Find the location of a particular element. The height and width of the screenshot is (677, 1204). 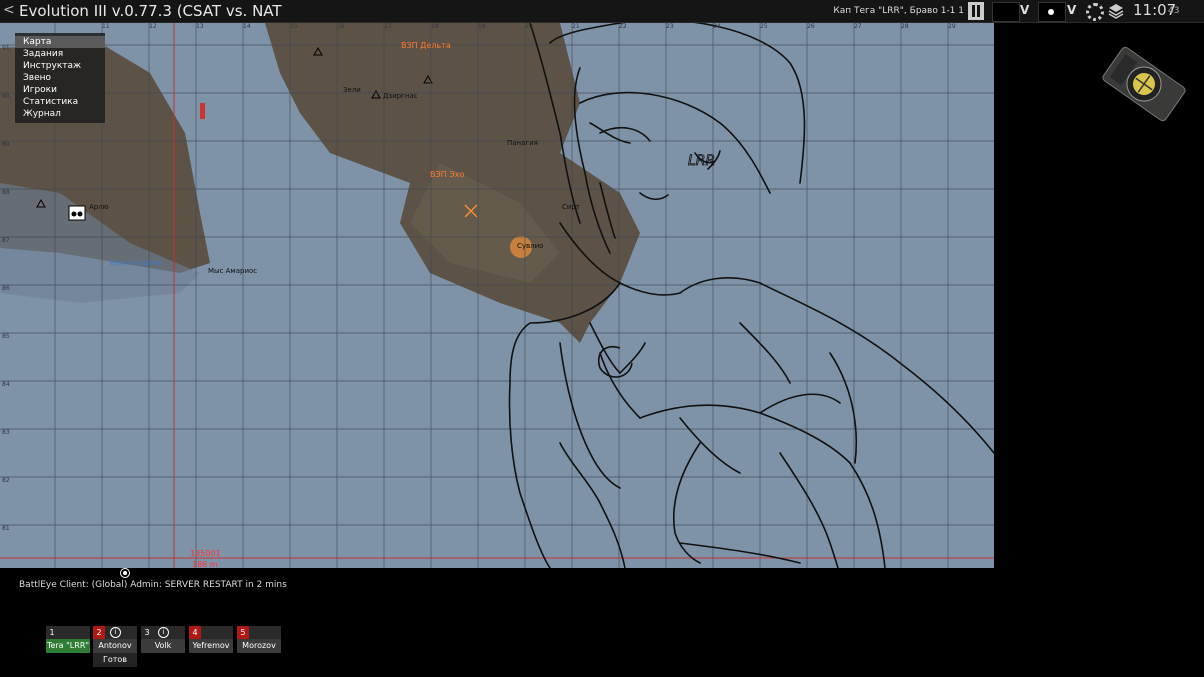

grid-label-left: 88 is located at coordinates (6, 192).